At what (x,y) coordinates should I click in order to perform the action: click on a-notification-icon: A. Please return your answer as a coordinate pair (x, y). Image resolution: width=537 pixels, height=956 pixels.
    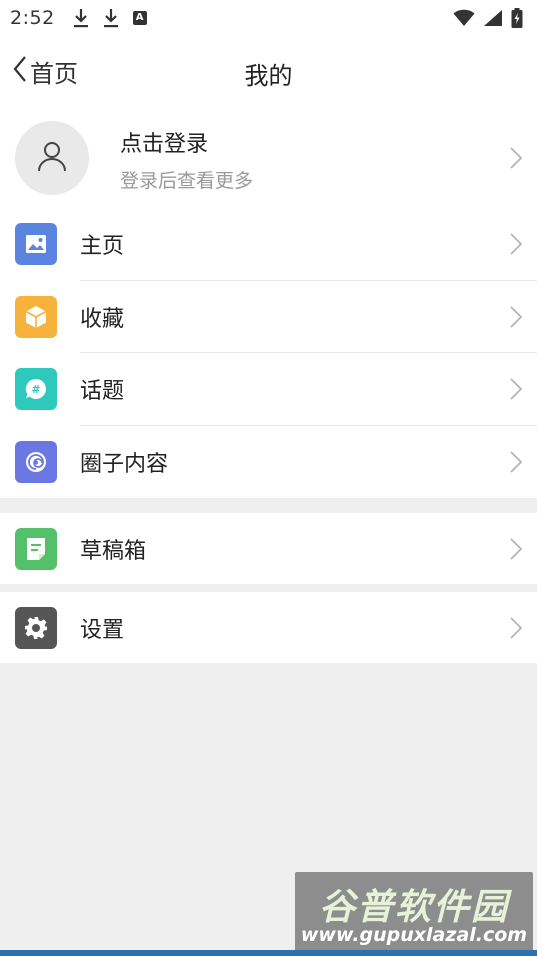
    Looking at the image, I should click on (139, 18).